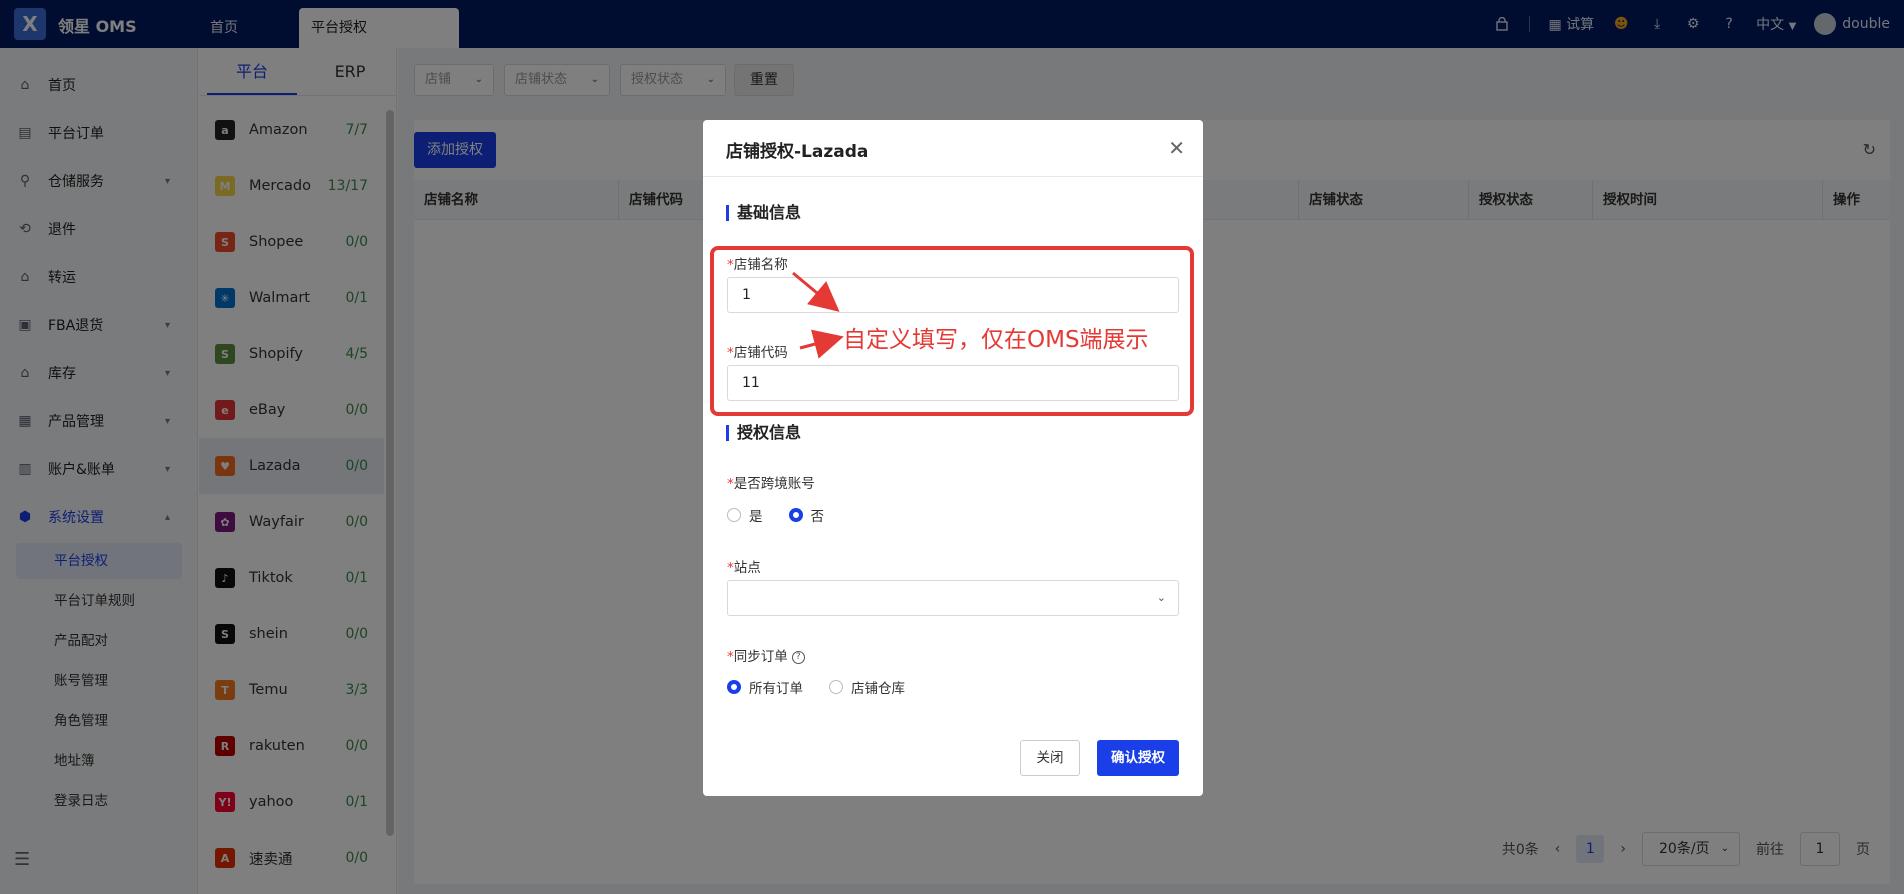 The image size is (1904, 894). What do you see at coordinates (817, 517) in the screenshot?
I see `radio-label: 否` at bounding box center [817, 517].